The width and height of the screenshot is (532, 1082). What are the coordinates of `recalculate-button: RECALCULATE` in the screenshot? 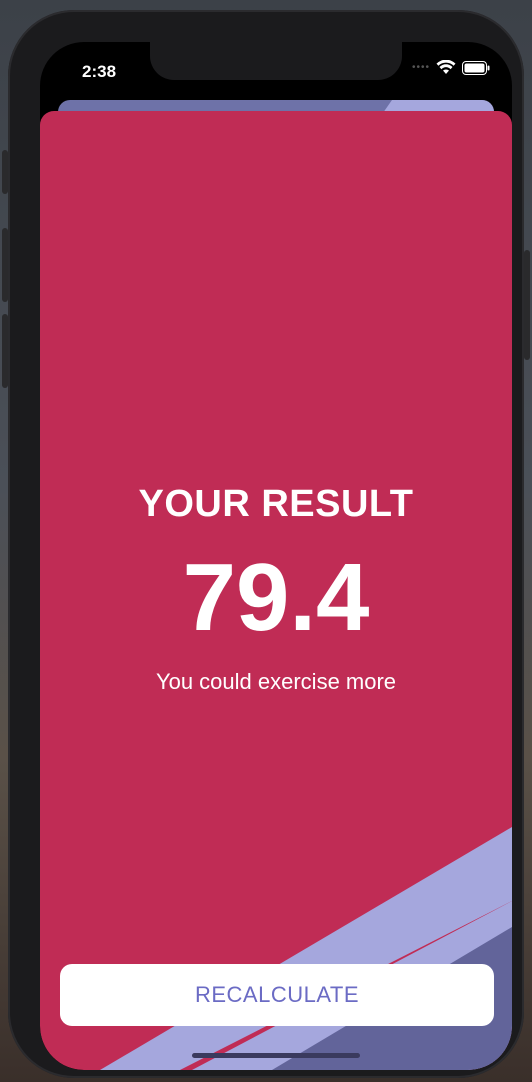 It's located at (277, 995).